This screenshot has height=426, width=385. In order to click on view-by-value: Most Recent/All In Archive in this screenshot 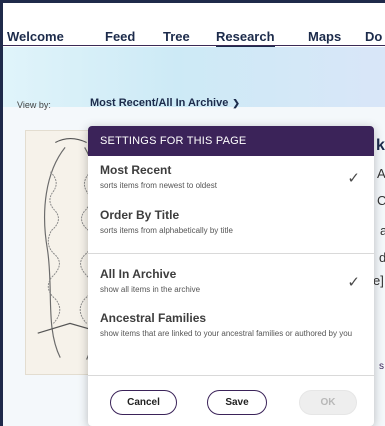, I will do `click(159, 103)`.